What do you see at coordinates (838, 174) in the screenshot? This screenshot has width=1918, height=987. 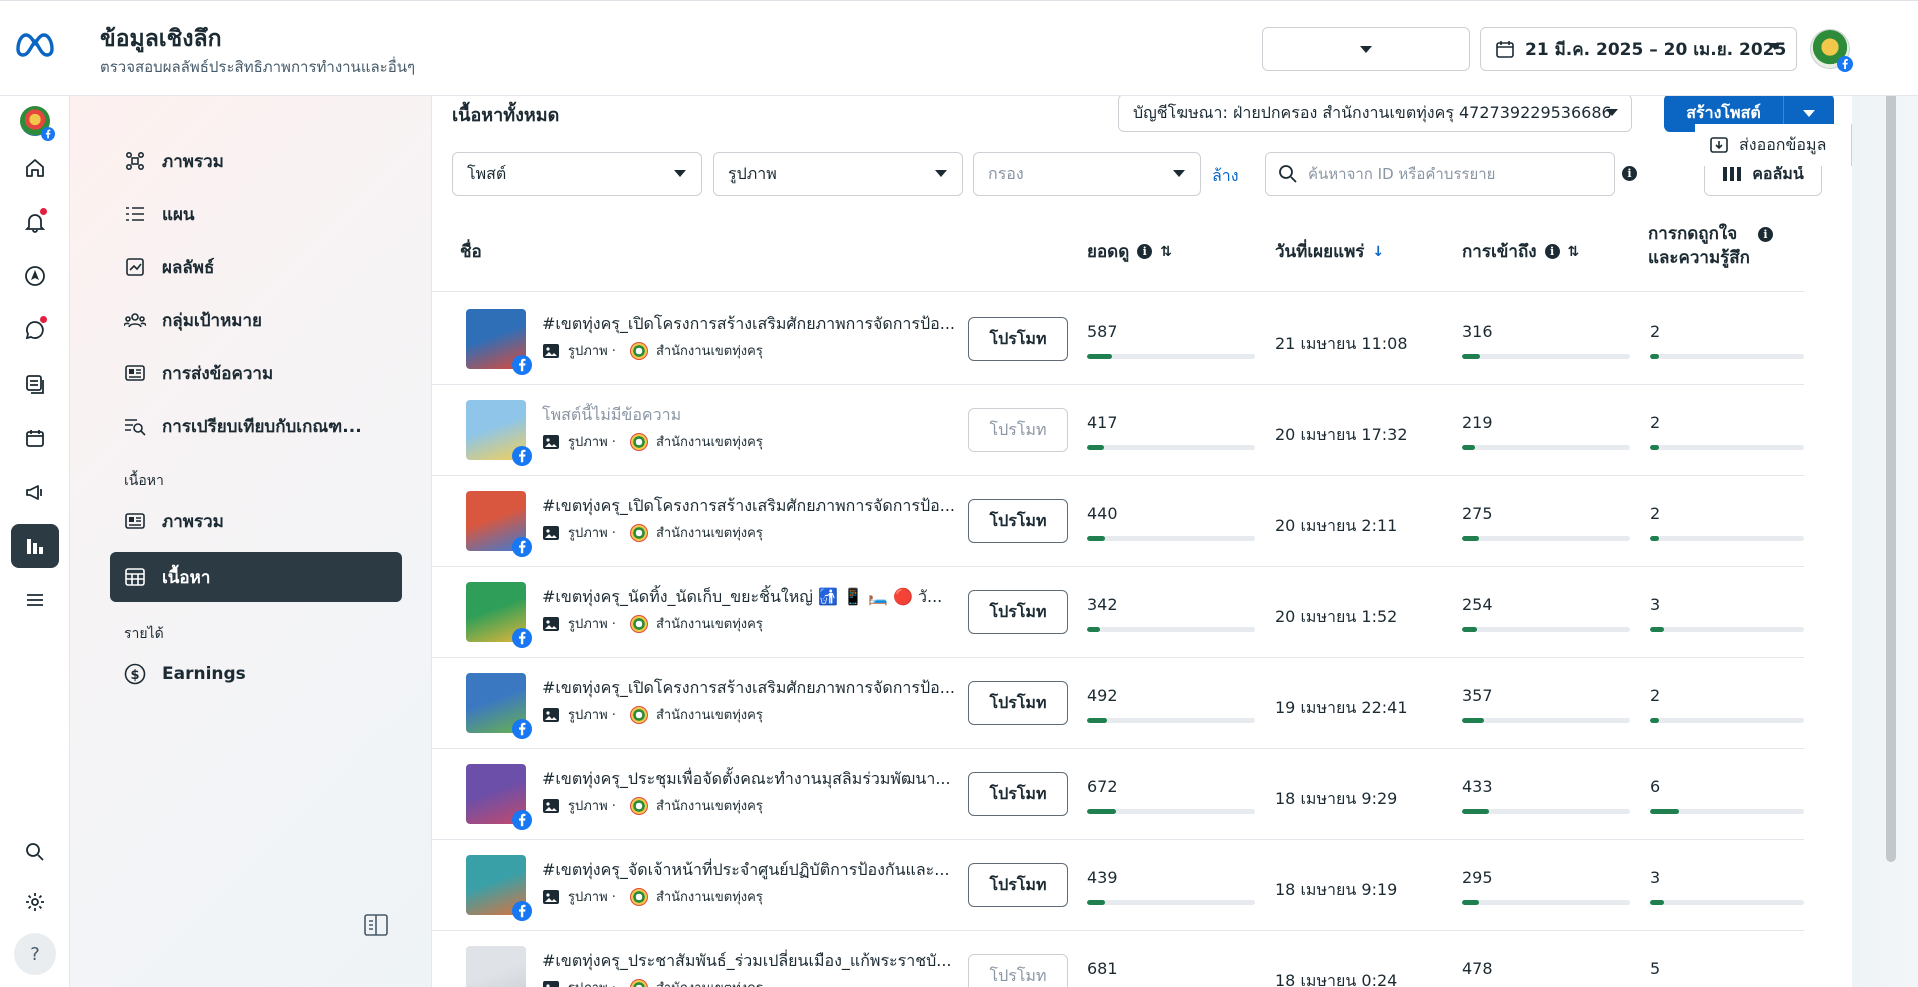 I see `media-type-filter: รูปภาพ` at bounding box center [838, 174].